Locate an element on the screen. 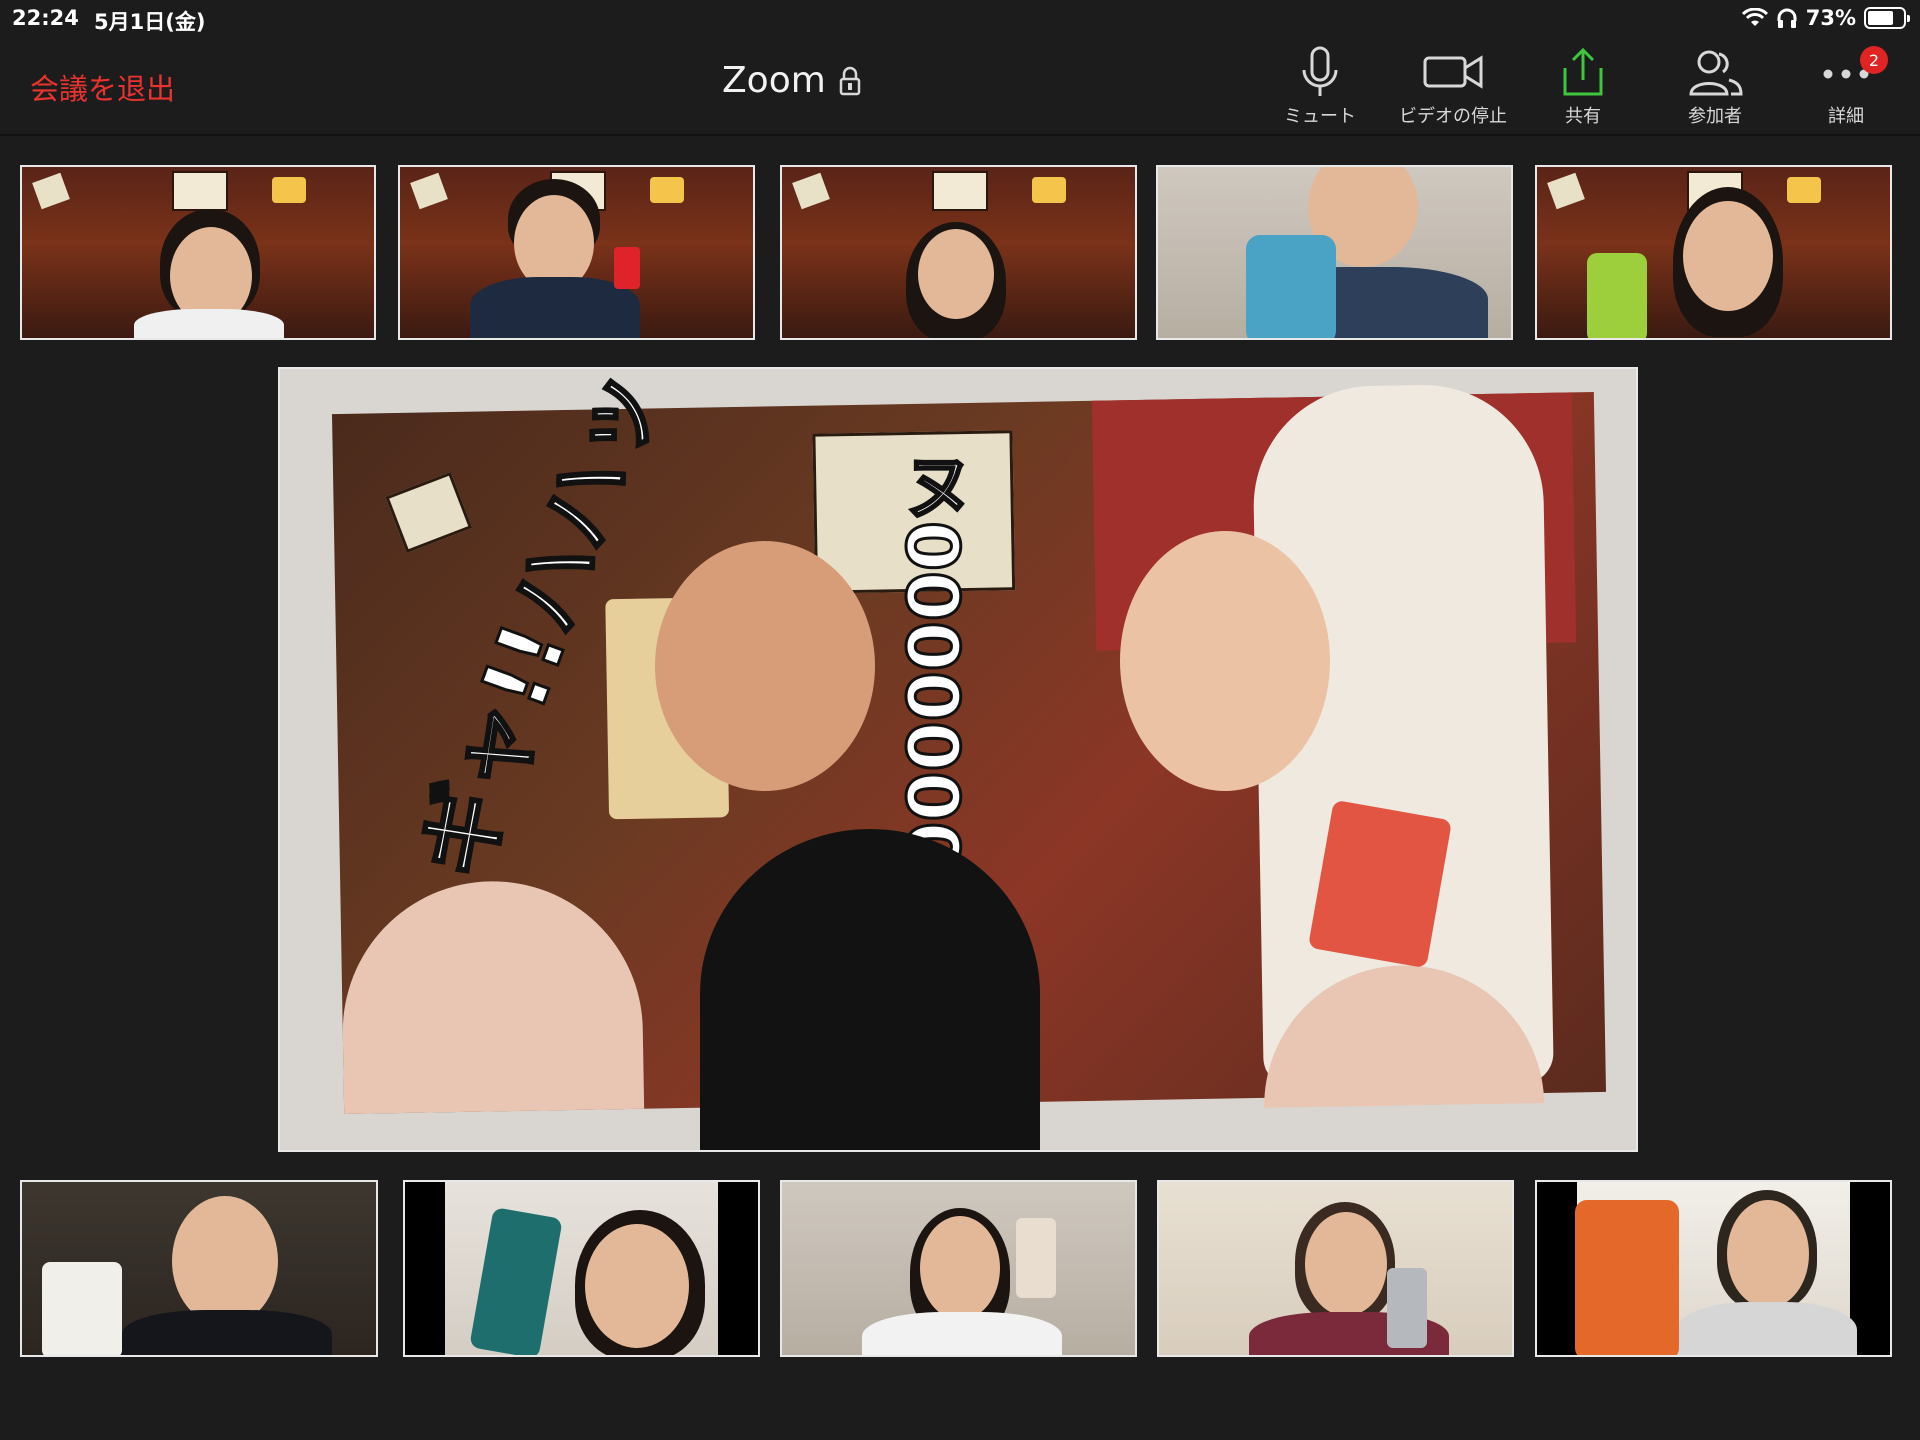 The width and height of the screenshot is (1920, 1440). battery-percentage: 73% is located at coordinates (1830, 18).